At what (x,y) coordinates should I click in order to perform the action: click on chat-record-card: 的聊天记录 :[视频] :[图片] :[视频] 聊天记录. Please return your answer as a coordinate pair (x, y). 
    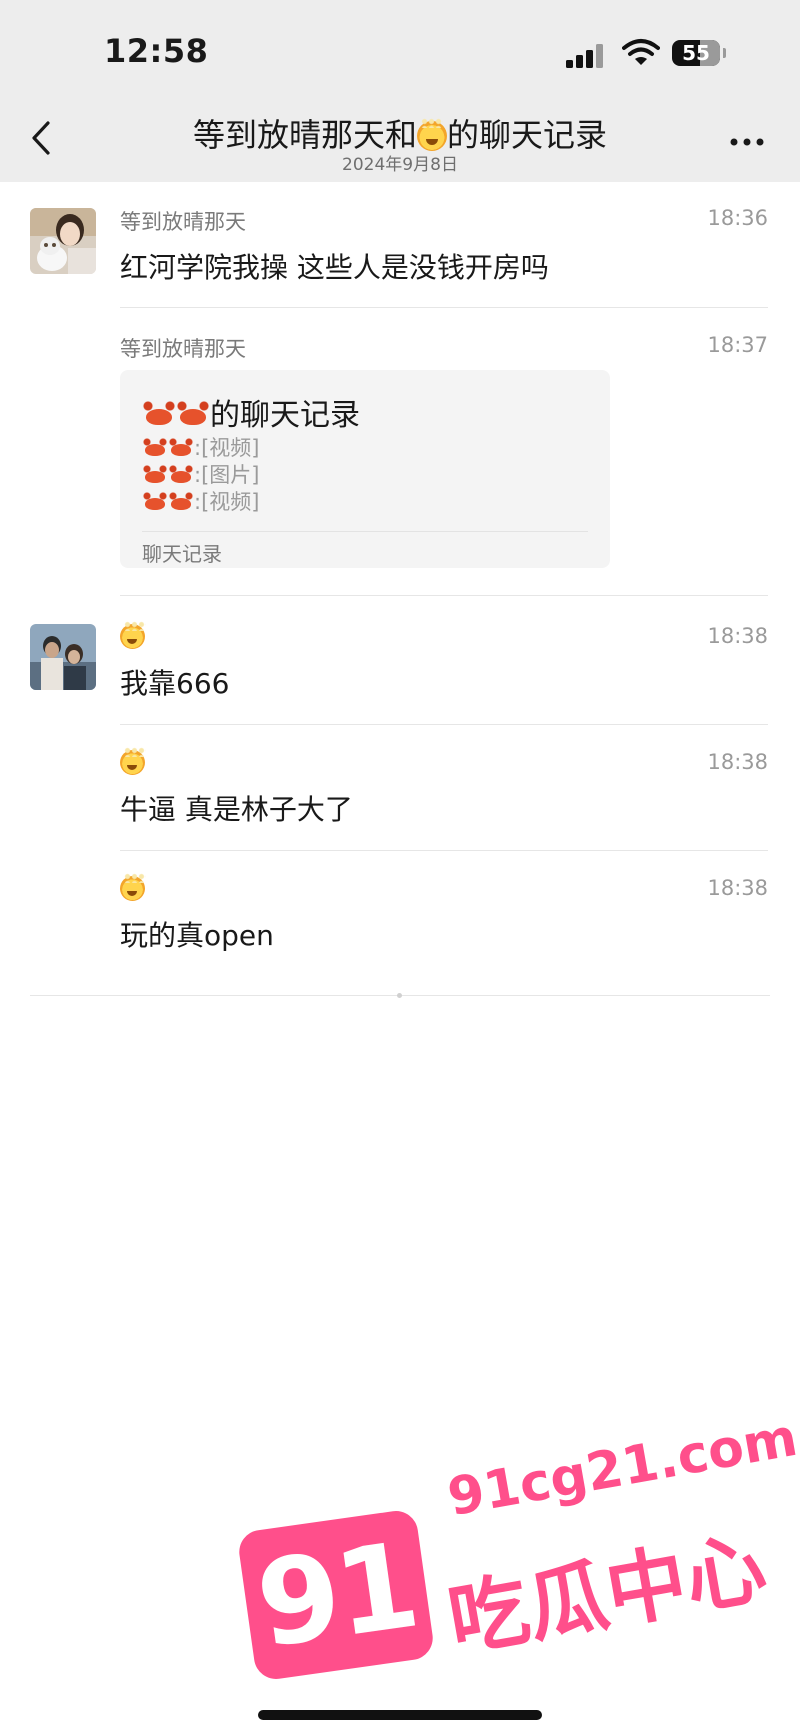
    Looking at the image, I should click on (365, 469).